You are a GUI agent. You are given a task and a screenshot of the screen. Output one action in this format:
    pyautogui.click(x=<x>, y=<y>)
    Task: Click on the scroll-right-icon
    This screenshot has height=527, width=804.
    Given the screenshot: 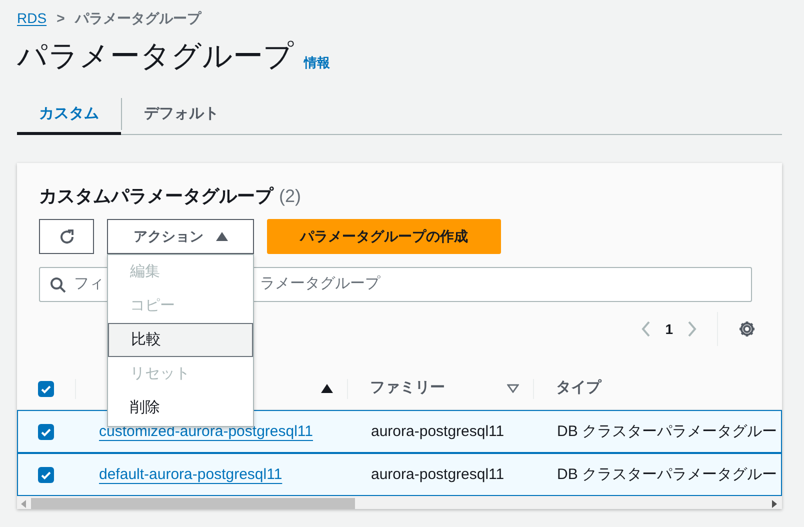 What is the action you would take?
    pyautogui.click(x=775, y=504)
    